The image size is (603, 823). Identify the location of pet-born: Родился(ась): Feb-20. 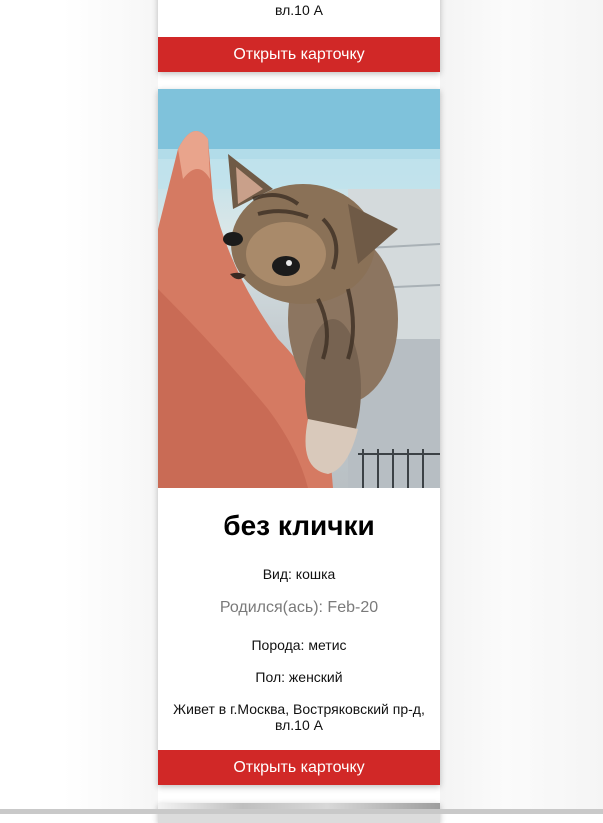
(299, 607).